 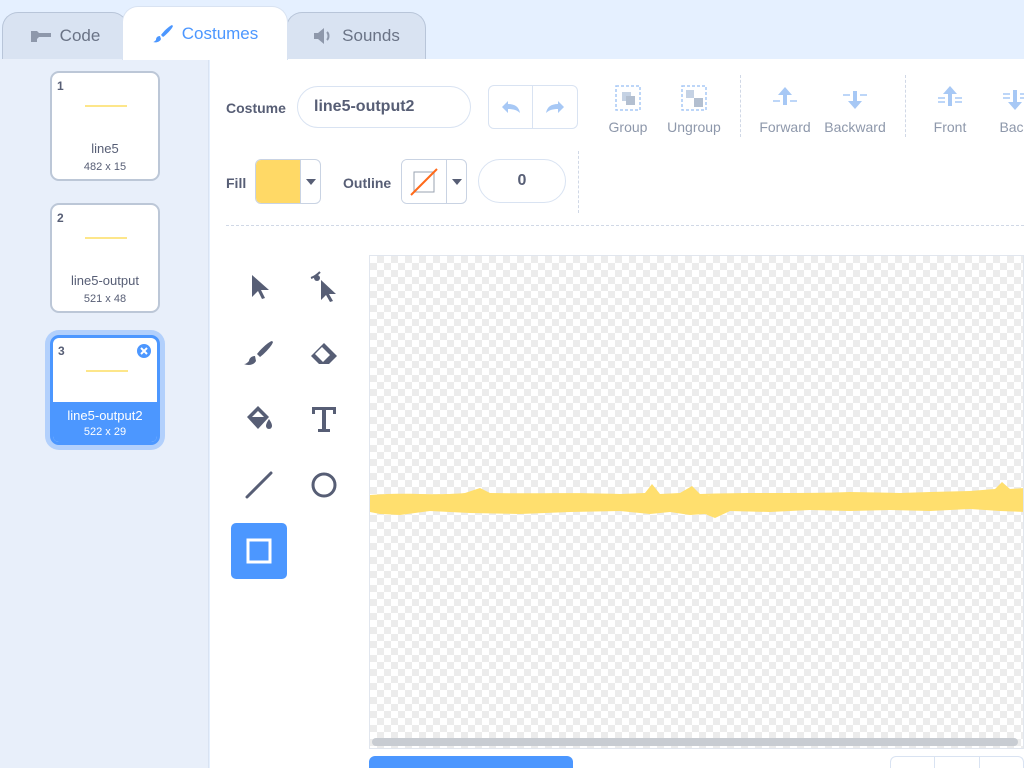 What do you see at coordinates (105, 390) in the screenshot?
I see `costume-item-3: 3 line5-output2 522 x 29` at bounding box center [105, 390].